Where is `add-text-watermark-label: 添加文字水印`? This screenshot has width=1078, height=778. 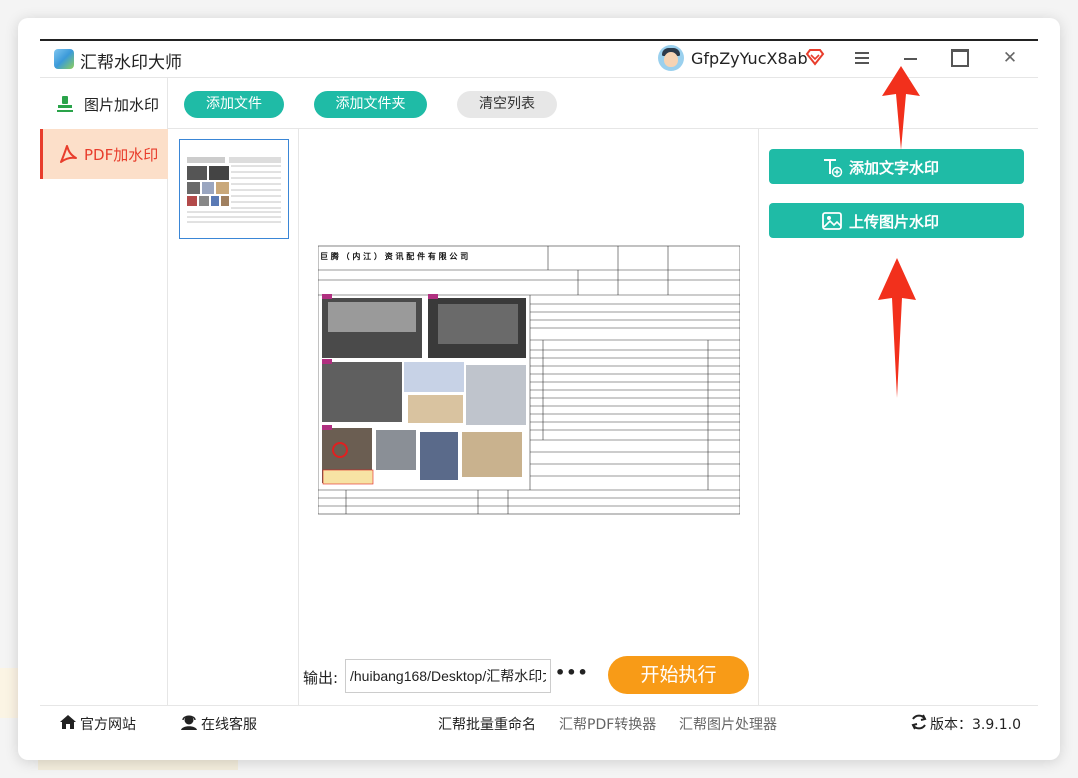
add-text-watermark-label: 添加文字水印 is located at coordinates (894, 168).